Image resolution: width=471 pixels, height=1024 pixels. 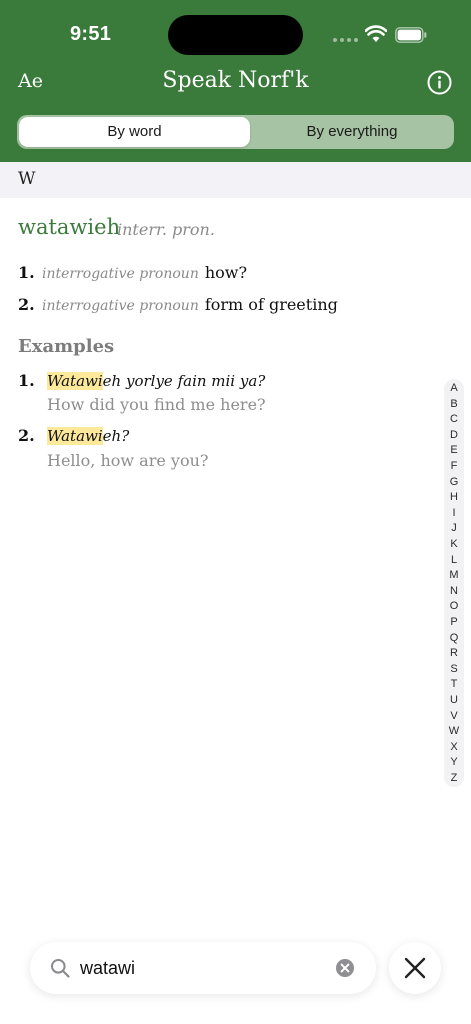 I want to click on example-sentence-rest: eh?, so click(x=116, y=436).